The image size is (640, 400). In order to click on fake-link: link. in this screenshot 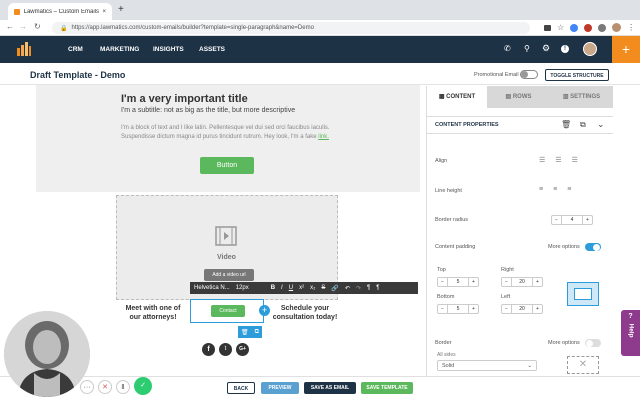, I will do `click(323, 137)`.